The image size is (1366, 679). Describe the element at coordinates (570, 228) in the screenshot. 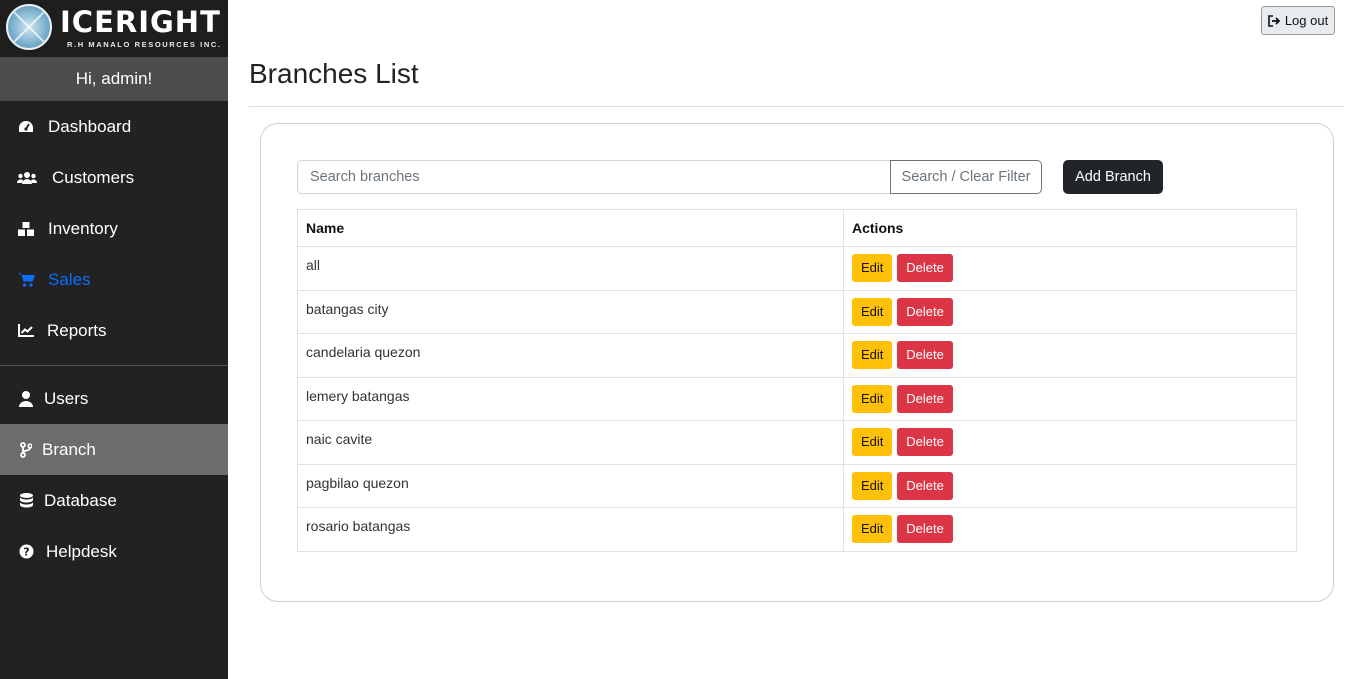

I see `column-header-name: Name` at that location.